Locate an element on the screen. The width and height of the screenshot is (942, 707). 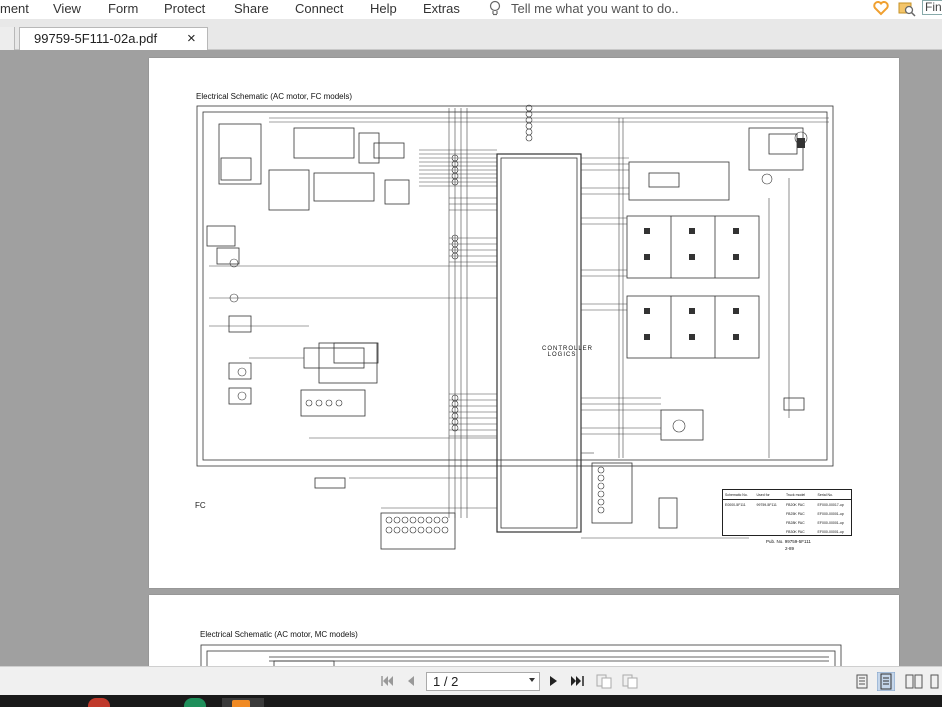
menu-item-share: Share is located at coordinates (251, 8).